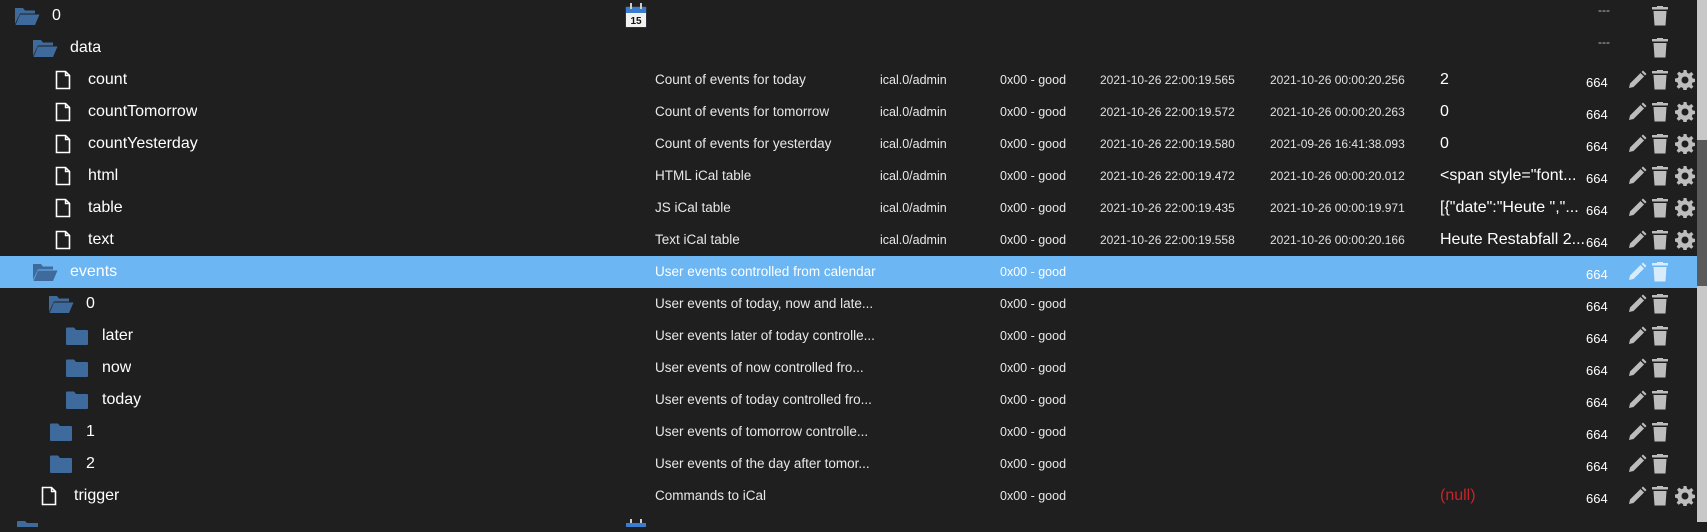  What do you see at coordinates (1604, 10) in the screenshot?
I see `row-acl: ---` at bounding box center [1604, 10].